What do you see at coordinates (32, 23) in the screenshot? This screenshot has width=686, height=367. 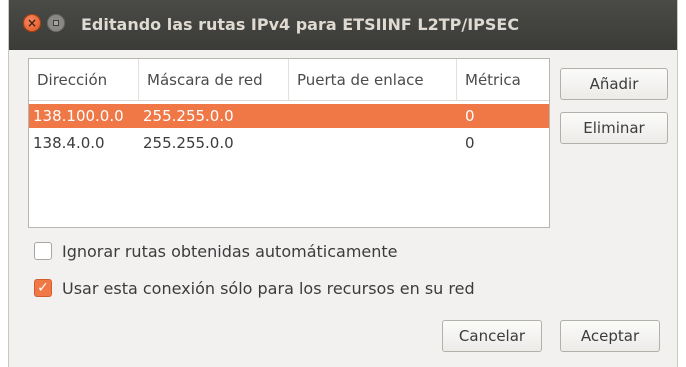 I see `close-icon: ×` at bounding box center [32, 23].